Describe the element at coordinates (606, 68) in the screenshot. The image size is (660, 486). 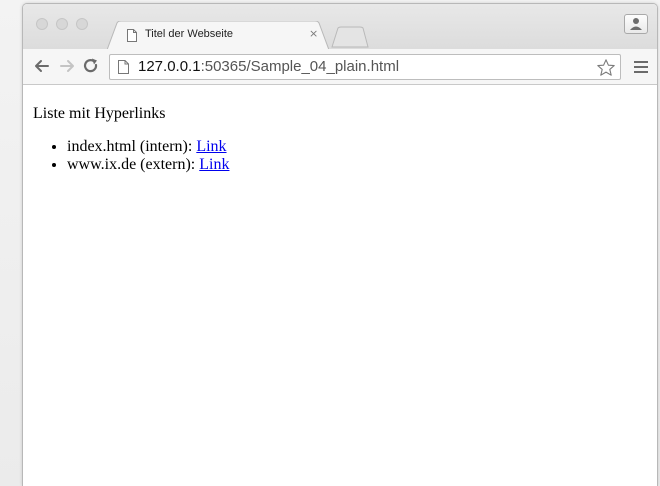
I see `star-icon` at that location.